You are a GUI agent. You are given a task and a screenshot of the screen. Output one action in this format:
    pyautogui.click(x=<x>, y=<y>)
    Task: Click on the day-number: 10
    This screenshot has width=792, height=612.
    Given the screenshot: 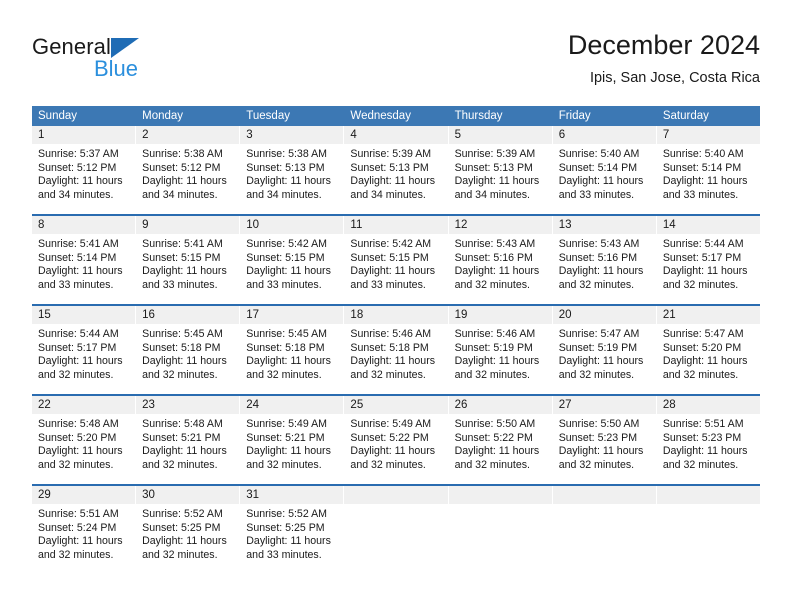 What is the action you would take?
    pyautogui.click(x=292, y=225)
    